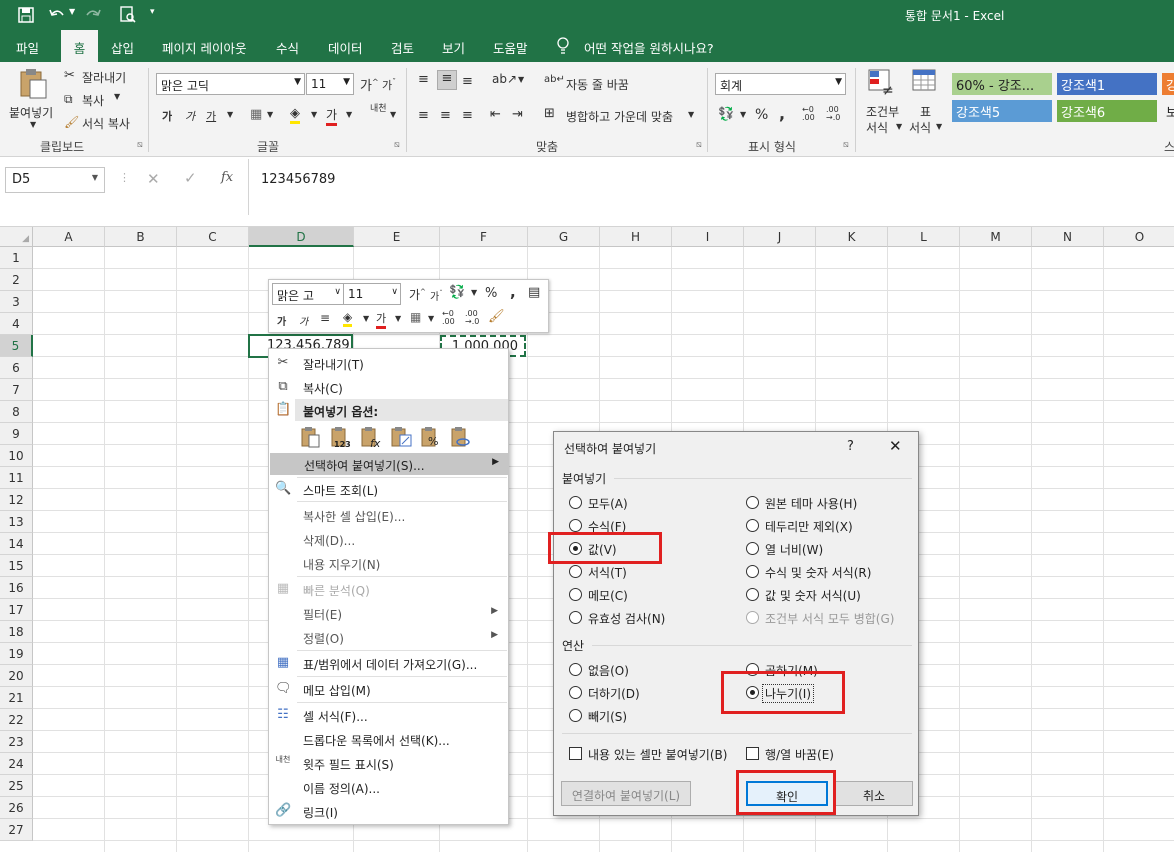 Image resolution: width=1174 pixels, height=852 pixels. What do you see at coordinates (16, 434) in the screenshot?
I see `row-header-9: 9` at bounding box center [16, 434].